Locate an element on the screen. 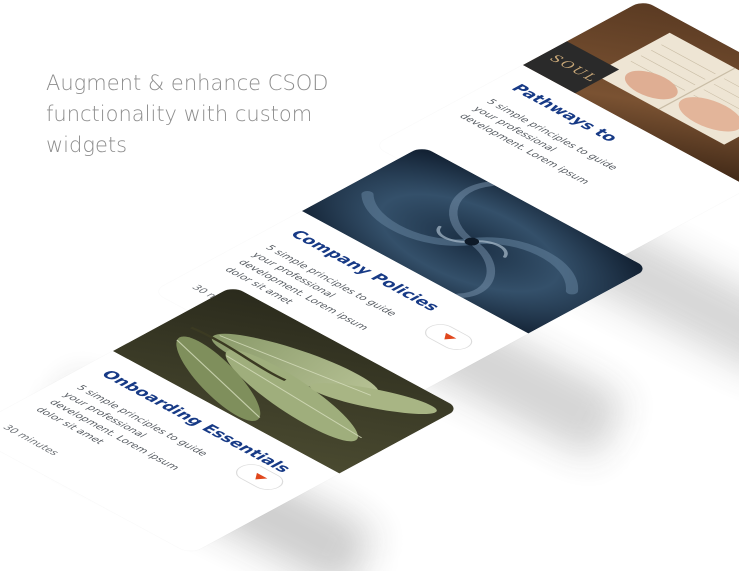 The width and height of the screenshot is (739, 571). card-duration: 30 minutes is located at coordinates (31, 440).